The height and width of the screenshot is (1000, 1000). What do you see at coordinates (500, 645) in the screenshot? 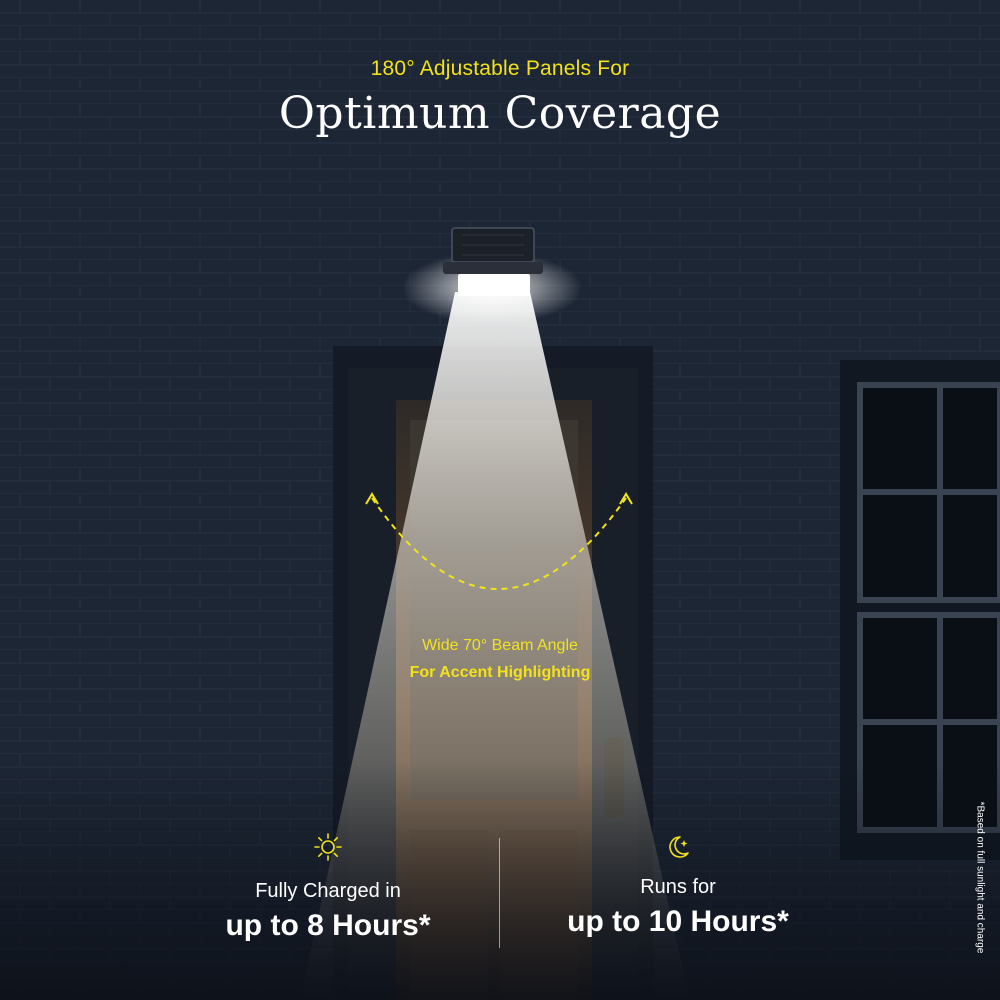
I see `beam-angle-label: Wide 70° Beam Angle` at bounding box center [500, 645].